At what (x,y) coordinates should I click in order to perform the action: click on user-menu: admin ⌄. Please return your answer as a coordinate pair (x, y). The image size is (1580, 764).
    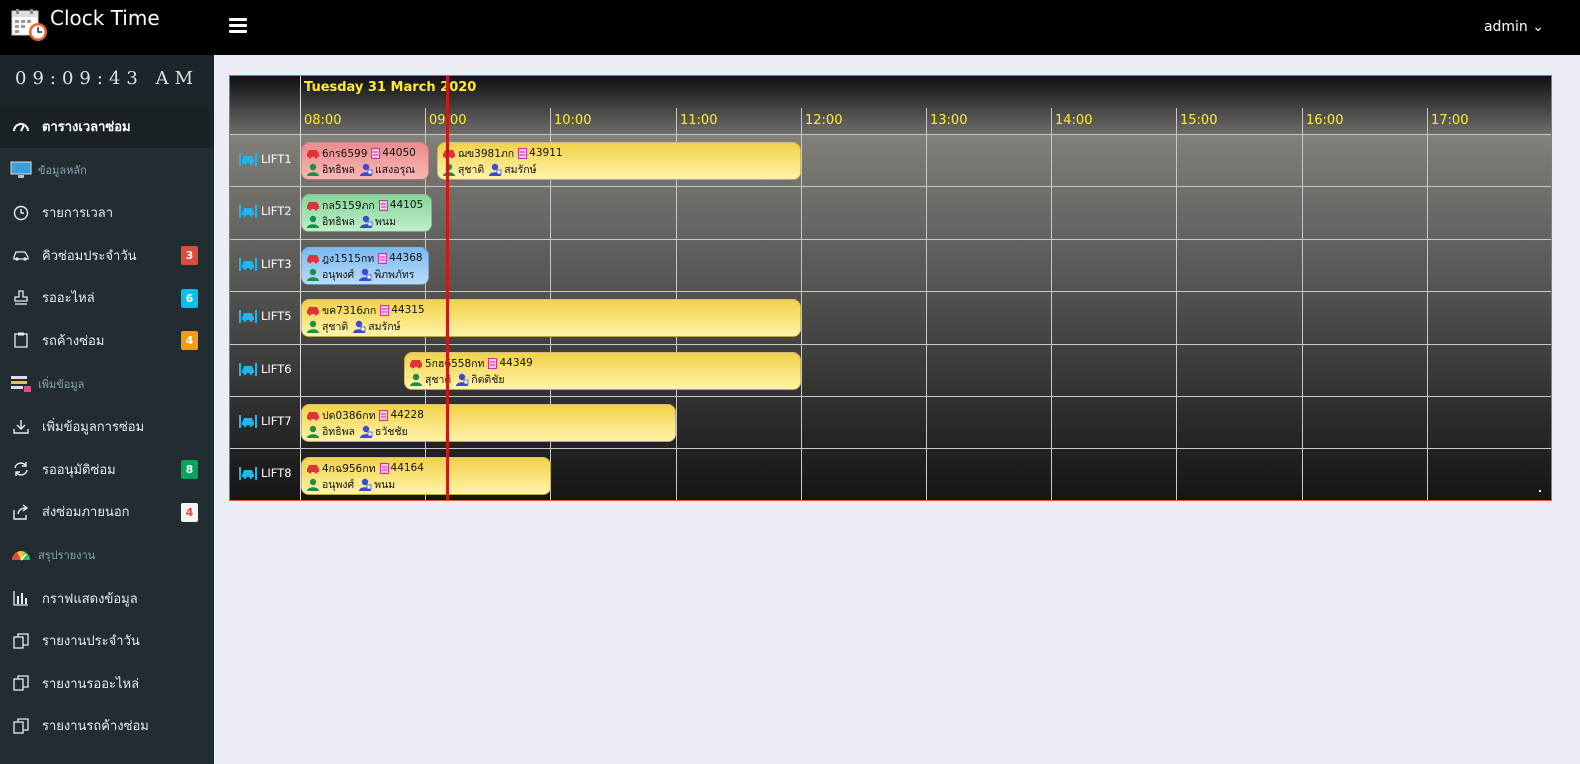
    Looking at the image, I should click on (1514, 27).